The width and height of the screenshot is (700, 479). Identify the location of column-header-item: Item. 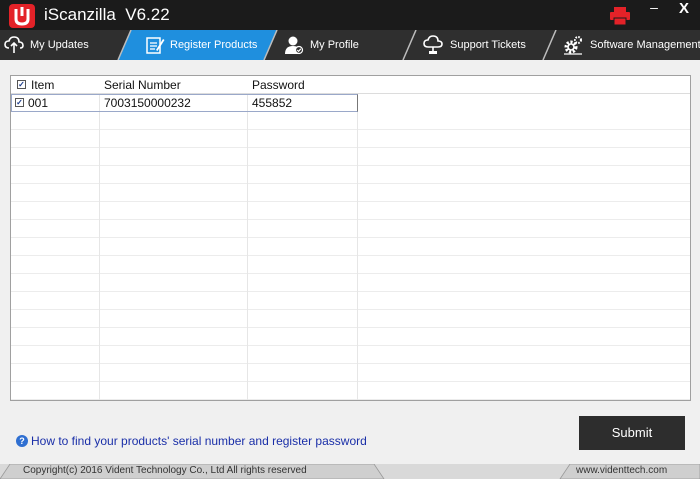
(42, 85).